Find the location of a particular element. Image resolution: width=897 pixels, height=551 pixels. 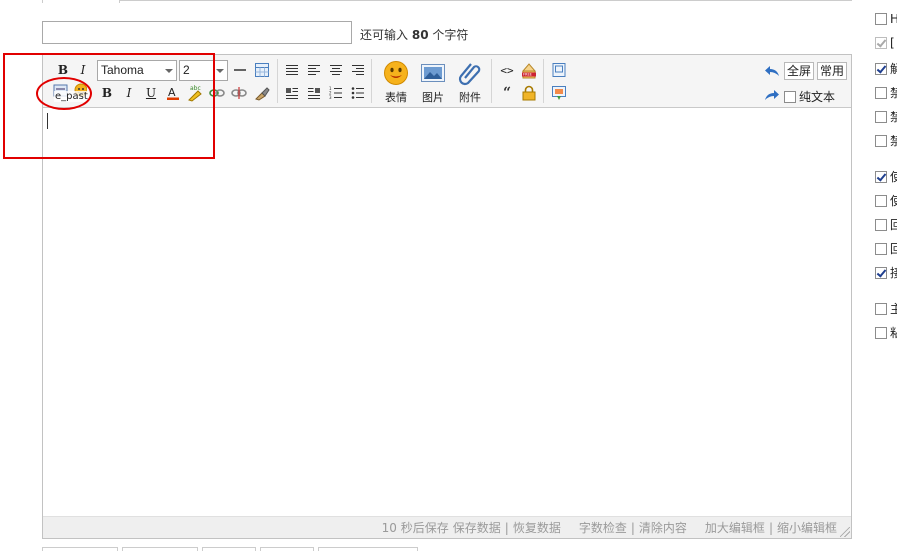

unlink-icon is located at coordinates (239, 93).